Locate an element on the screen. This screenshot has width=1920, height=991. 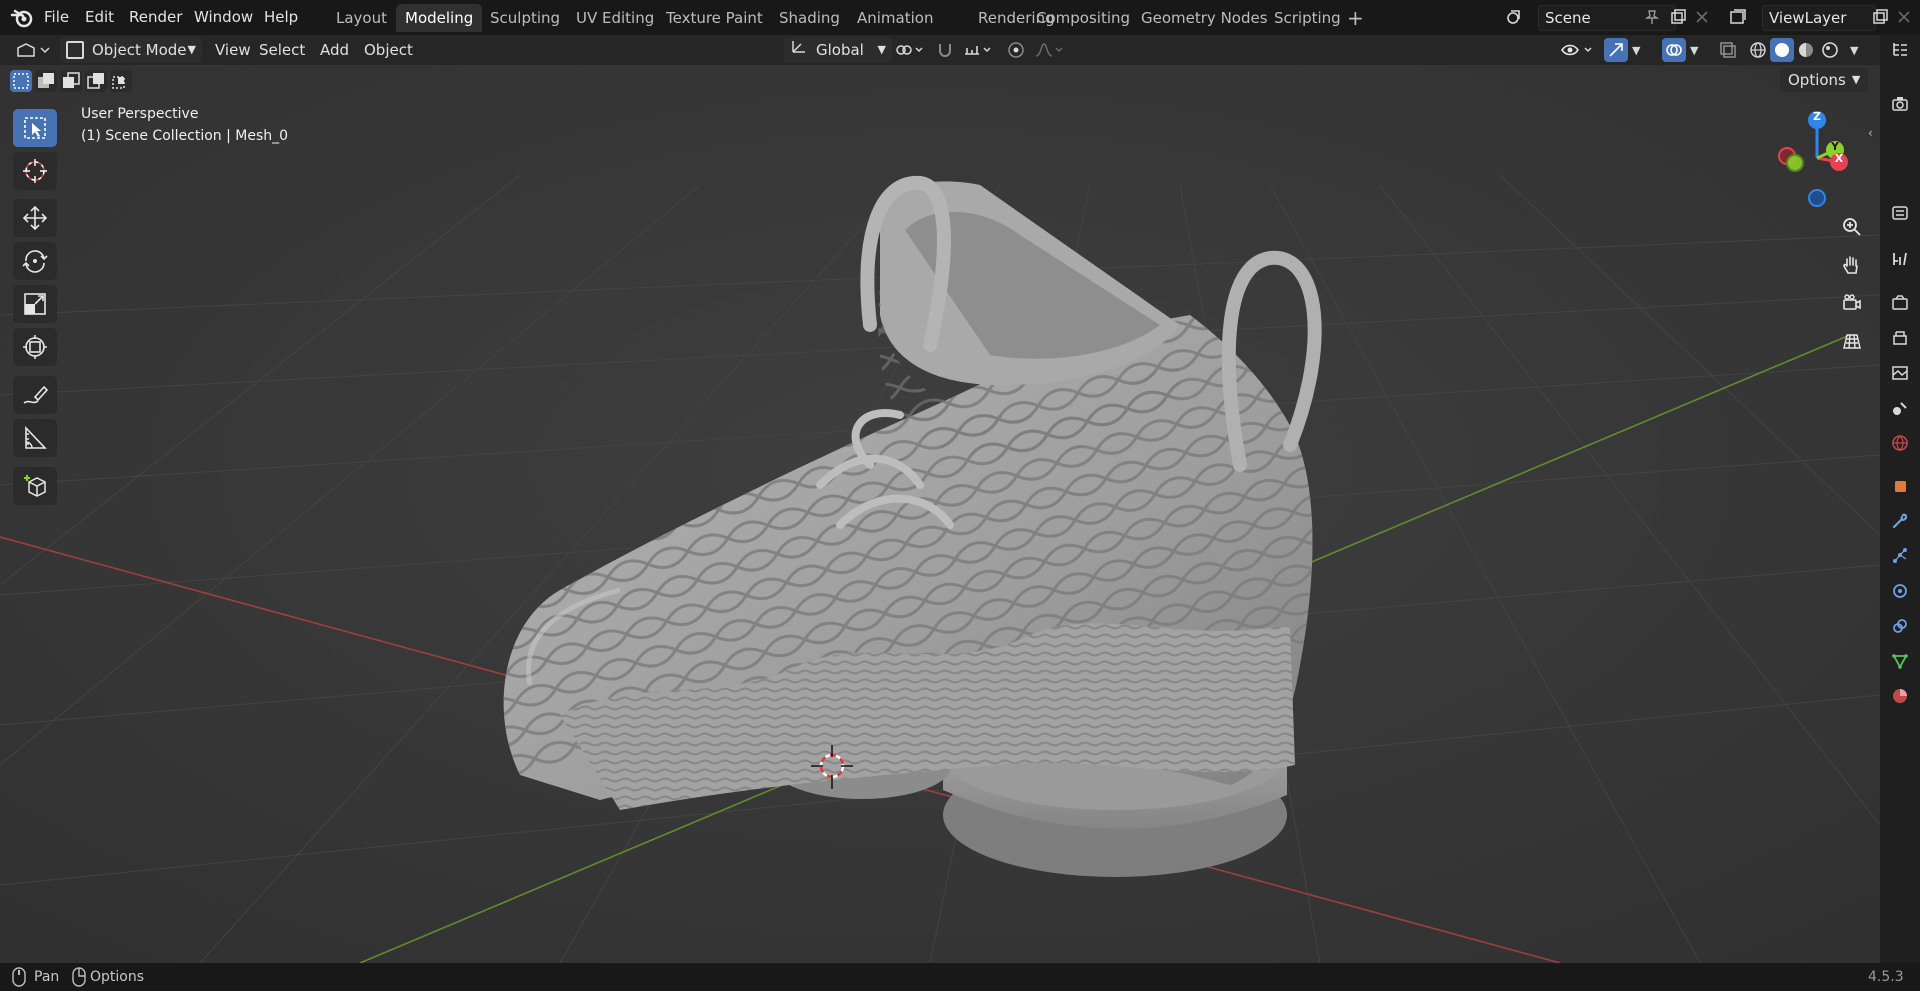
navigation-gizmo: Z Y X is located at coordinates (1817, 158).